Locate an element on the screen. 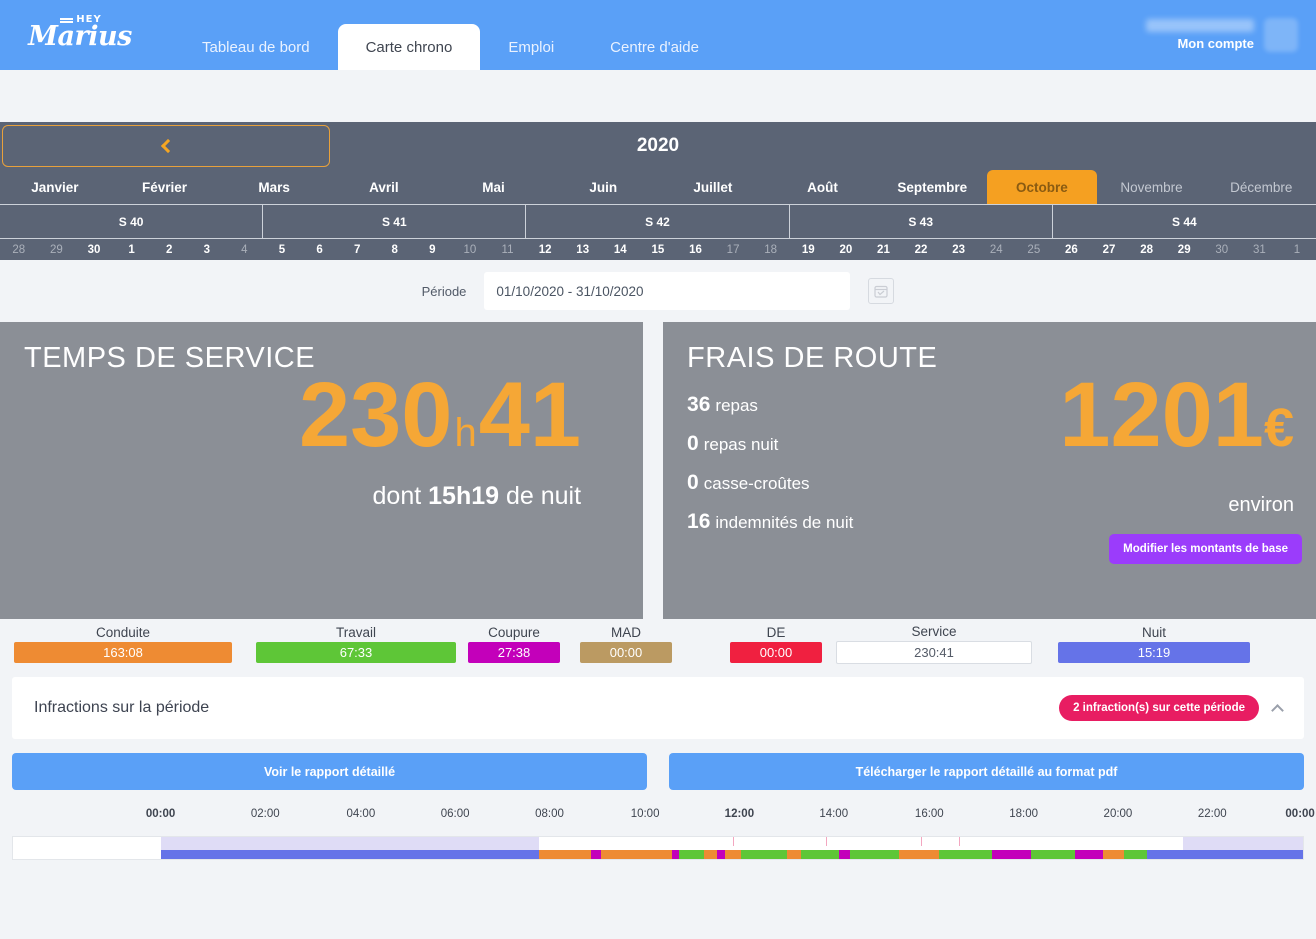  month-mai: Mai is located at coordinates (494, 187).